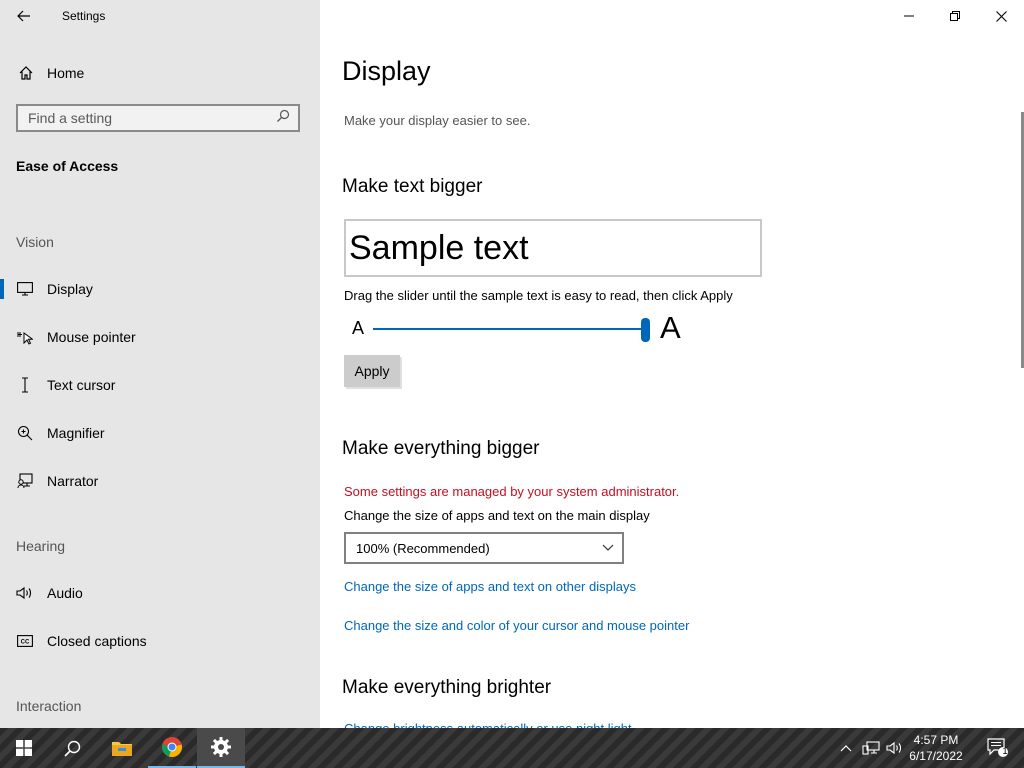 Image resolution: width=1024 pixels, height=768 pixels. I want to click on start-button, so click(24, 748).